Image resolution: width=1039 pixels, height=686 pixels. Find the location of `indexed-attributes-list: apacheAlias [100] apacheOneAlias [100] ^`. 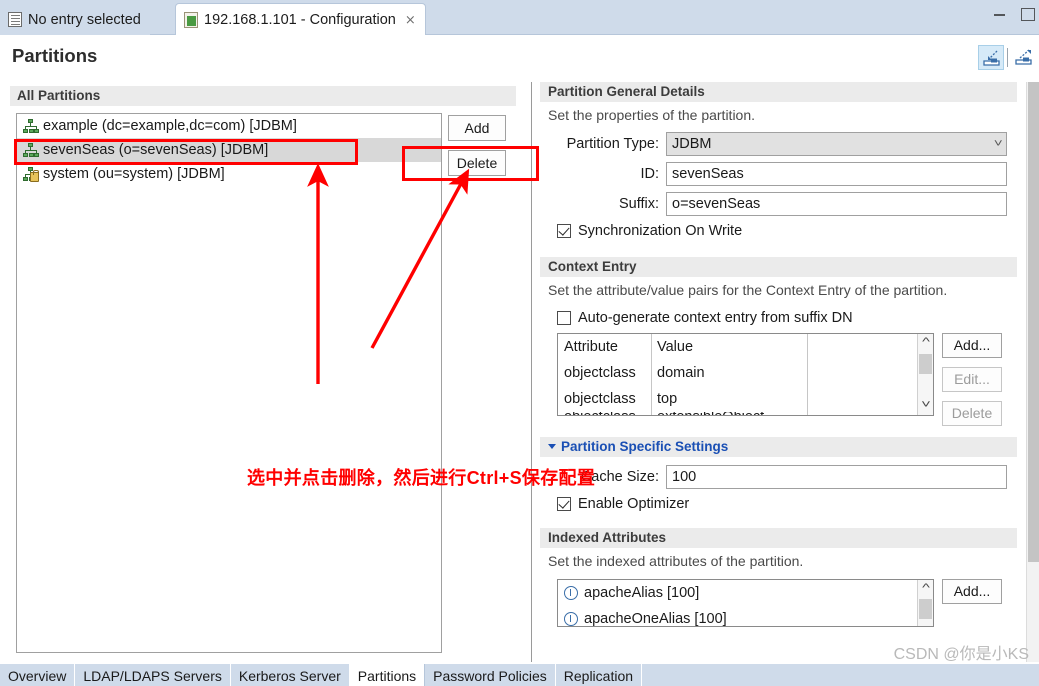

indexed-attributes-list: apacheAlias [100] apacheOneAlias [100] ^ is located at coordinates (745, 602).